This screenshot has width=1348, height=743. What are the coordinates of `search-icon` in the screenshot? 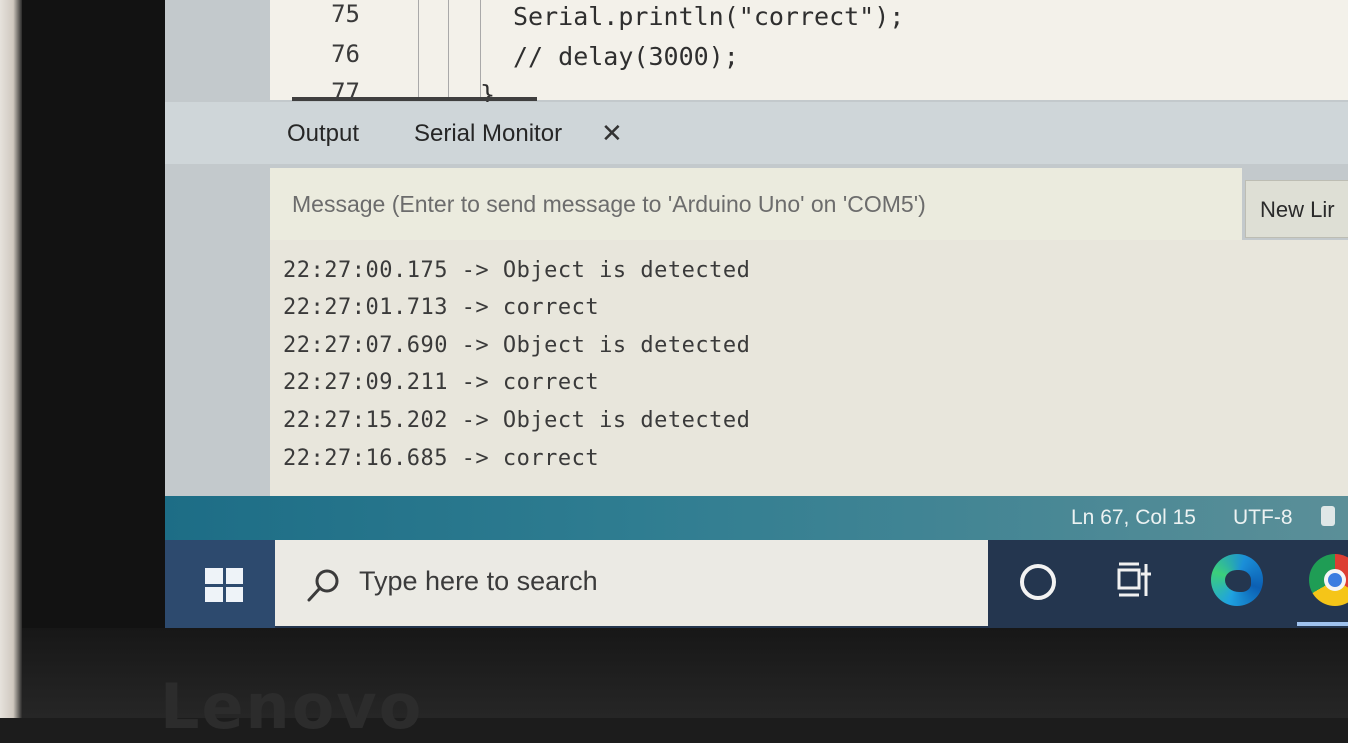 It's located at (323, 585).